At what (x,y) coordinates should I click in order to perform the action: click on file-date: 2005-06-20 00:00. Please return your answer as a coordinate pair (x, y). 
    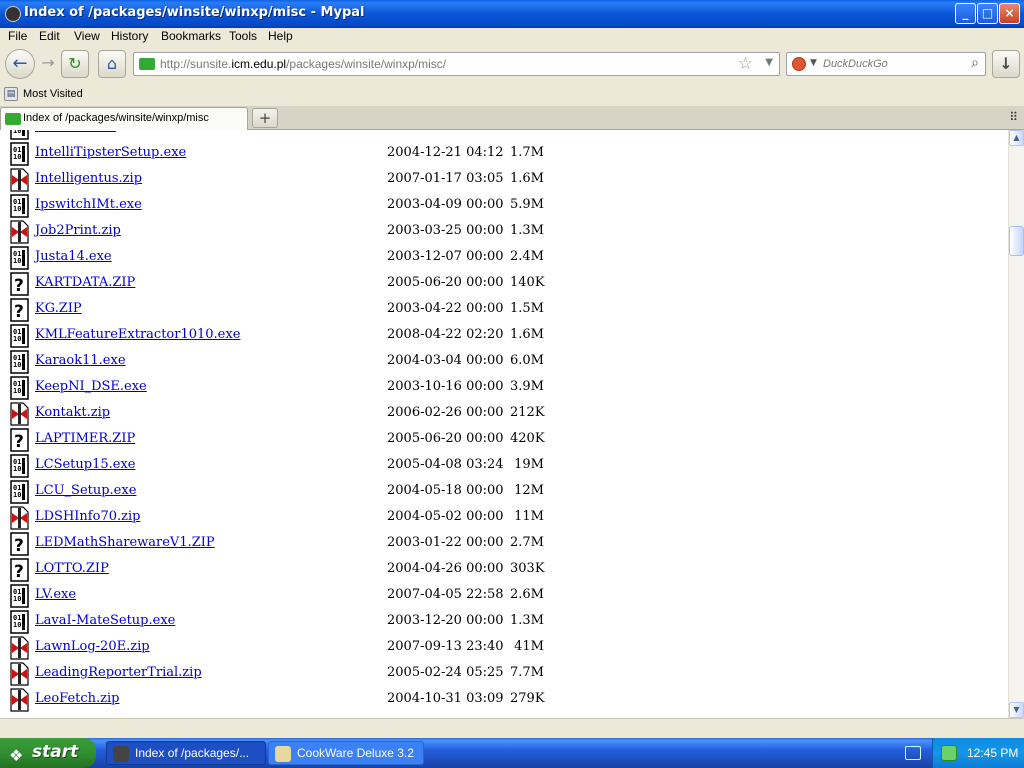
    Looking at the image, I should click on (445, 438).